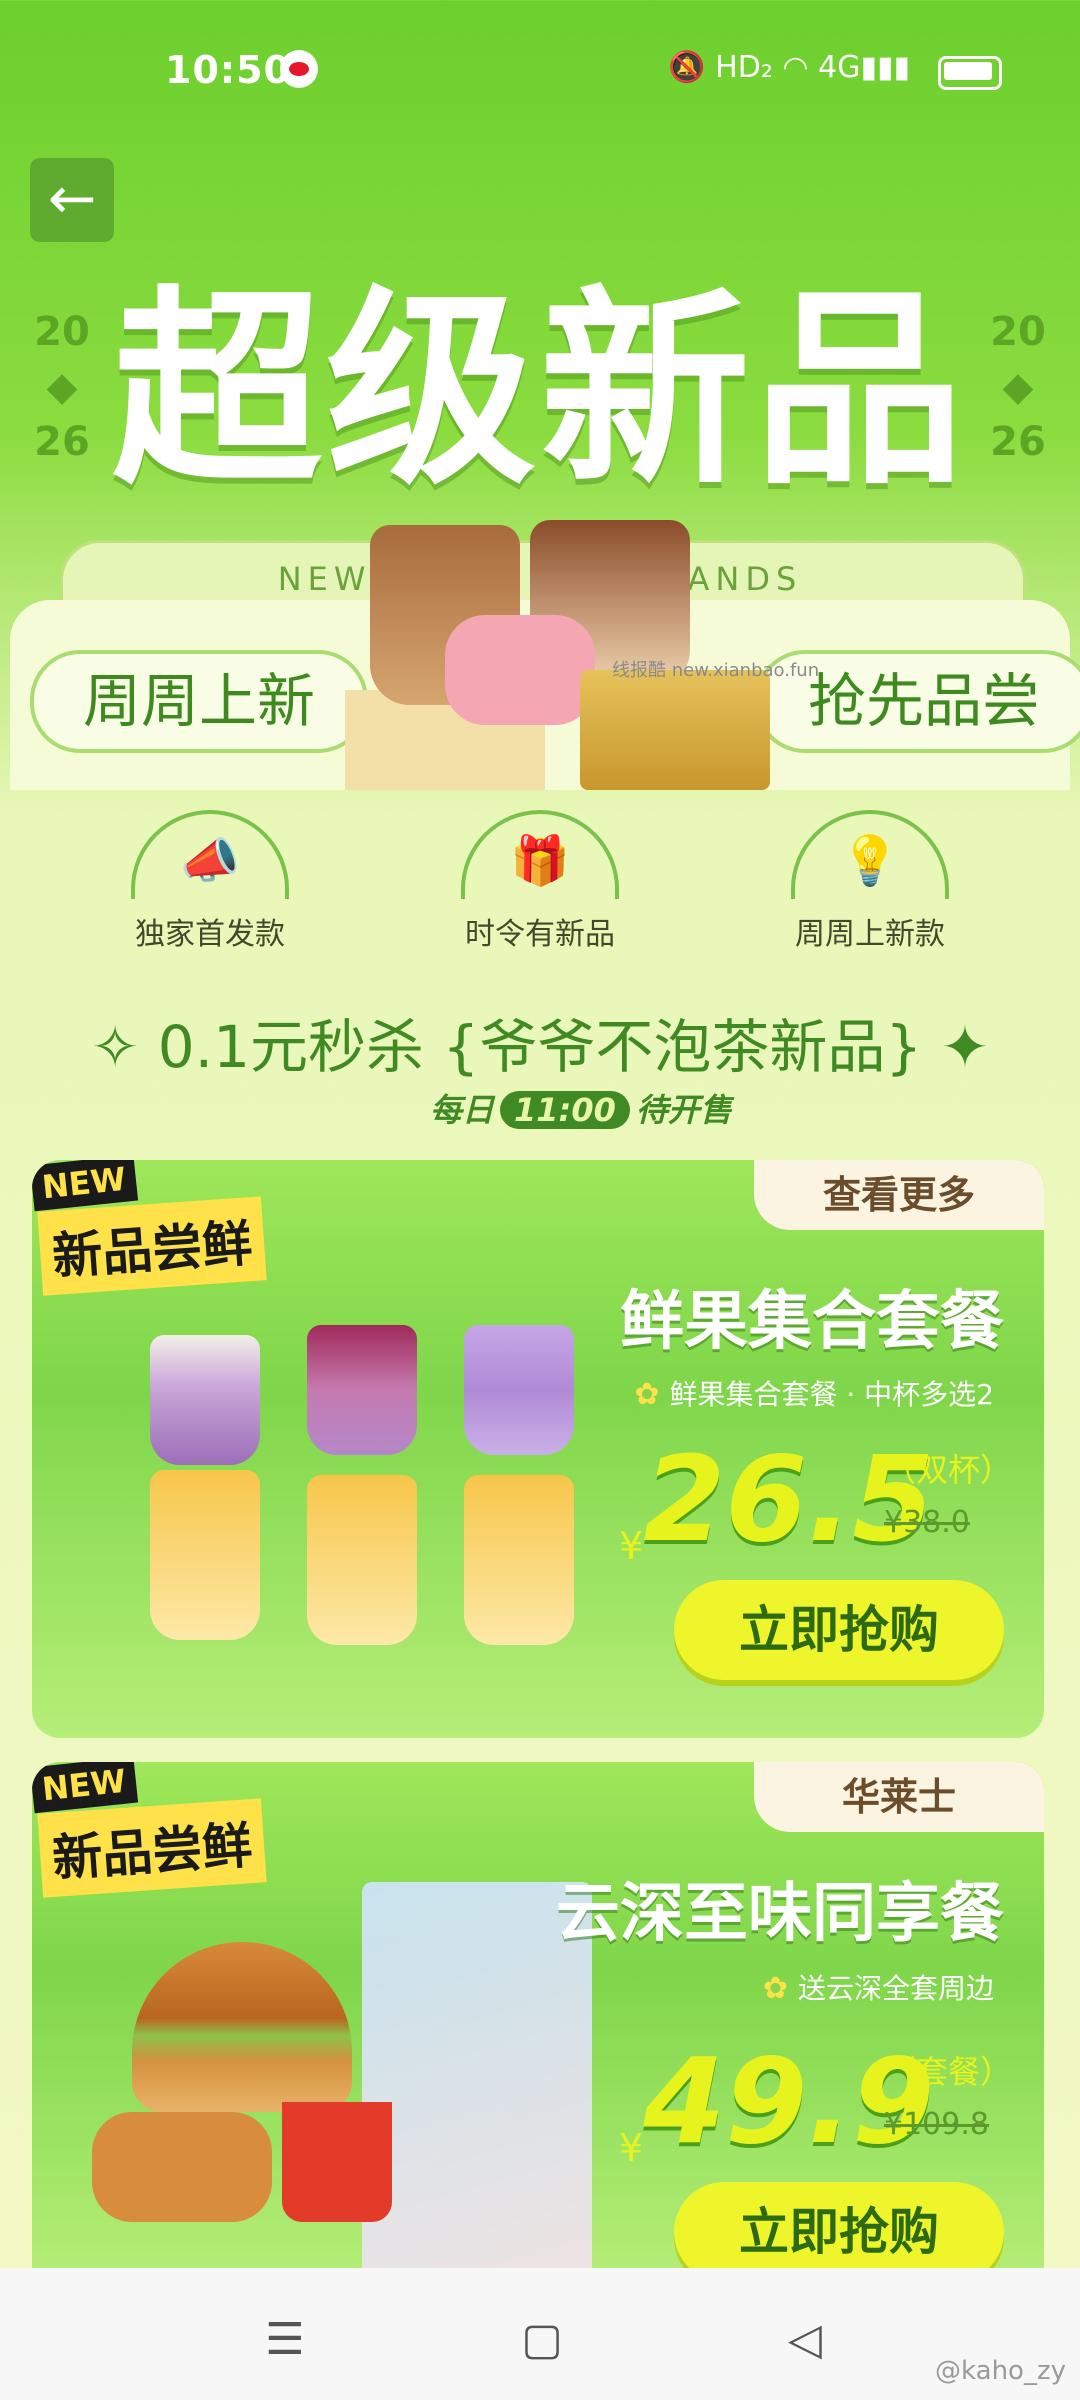 This screenshot has height=2400, width=1080. I want to click on sale-time-chip: 11:00, so click(565, 1110).